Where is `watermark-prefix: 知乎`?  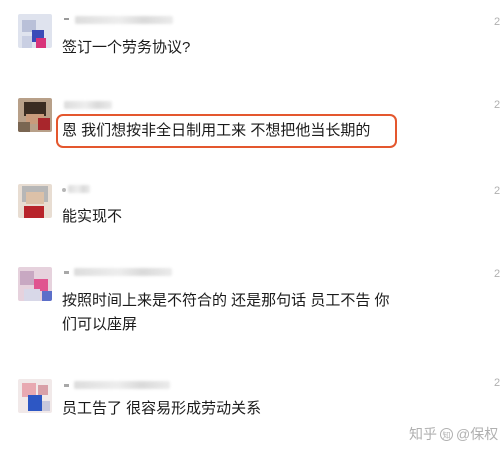
watermark-prefix: 知乎 is located at coordinates (423, 434).